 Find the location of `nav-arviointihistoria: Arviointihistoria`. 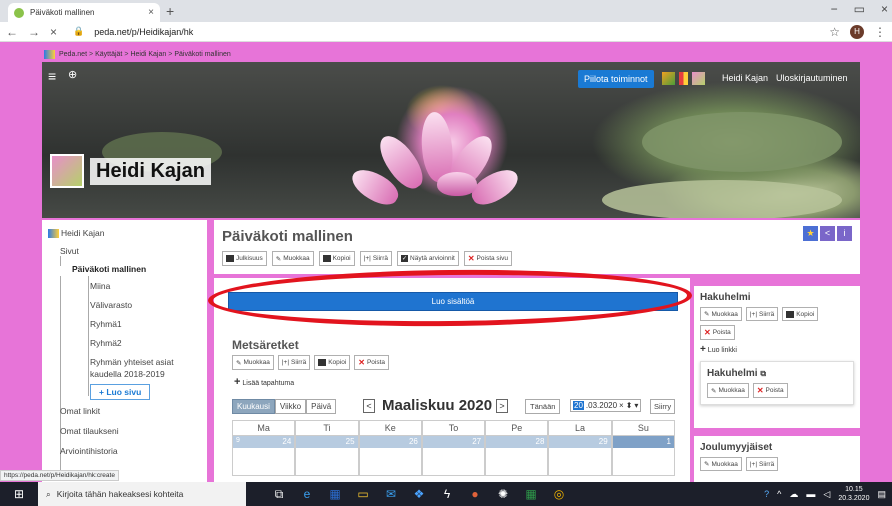

nav-arviointihistoria: Arviointihistoria is located at coordinates (89, 451).